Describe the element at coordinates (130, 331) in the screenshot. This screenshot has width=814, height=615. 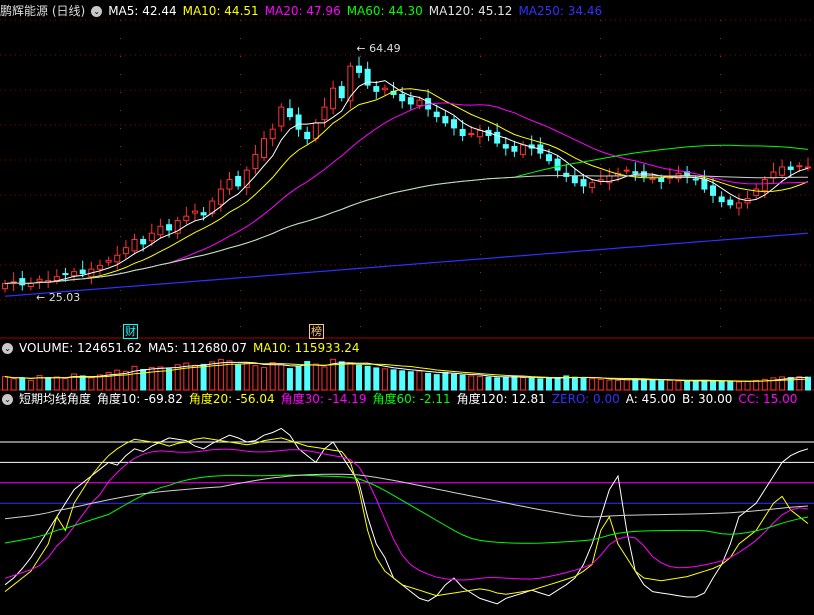
I see `event-tag-cai: 财` at that location.